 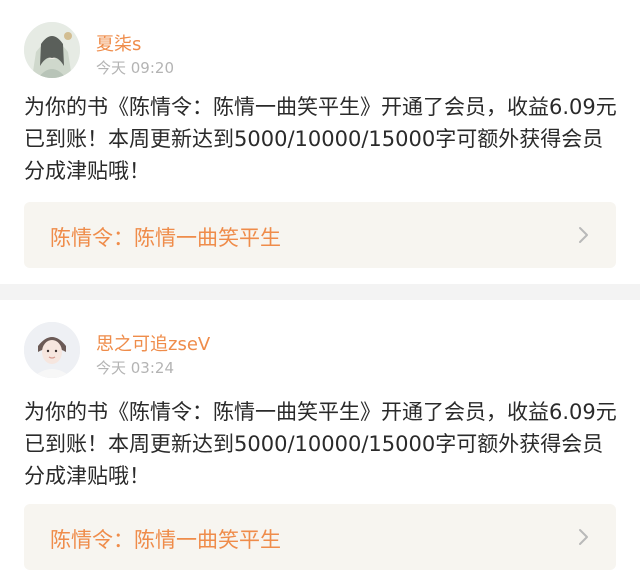 I want to click on timestamp: 今天 09:20, so click(x=135, y=68).